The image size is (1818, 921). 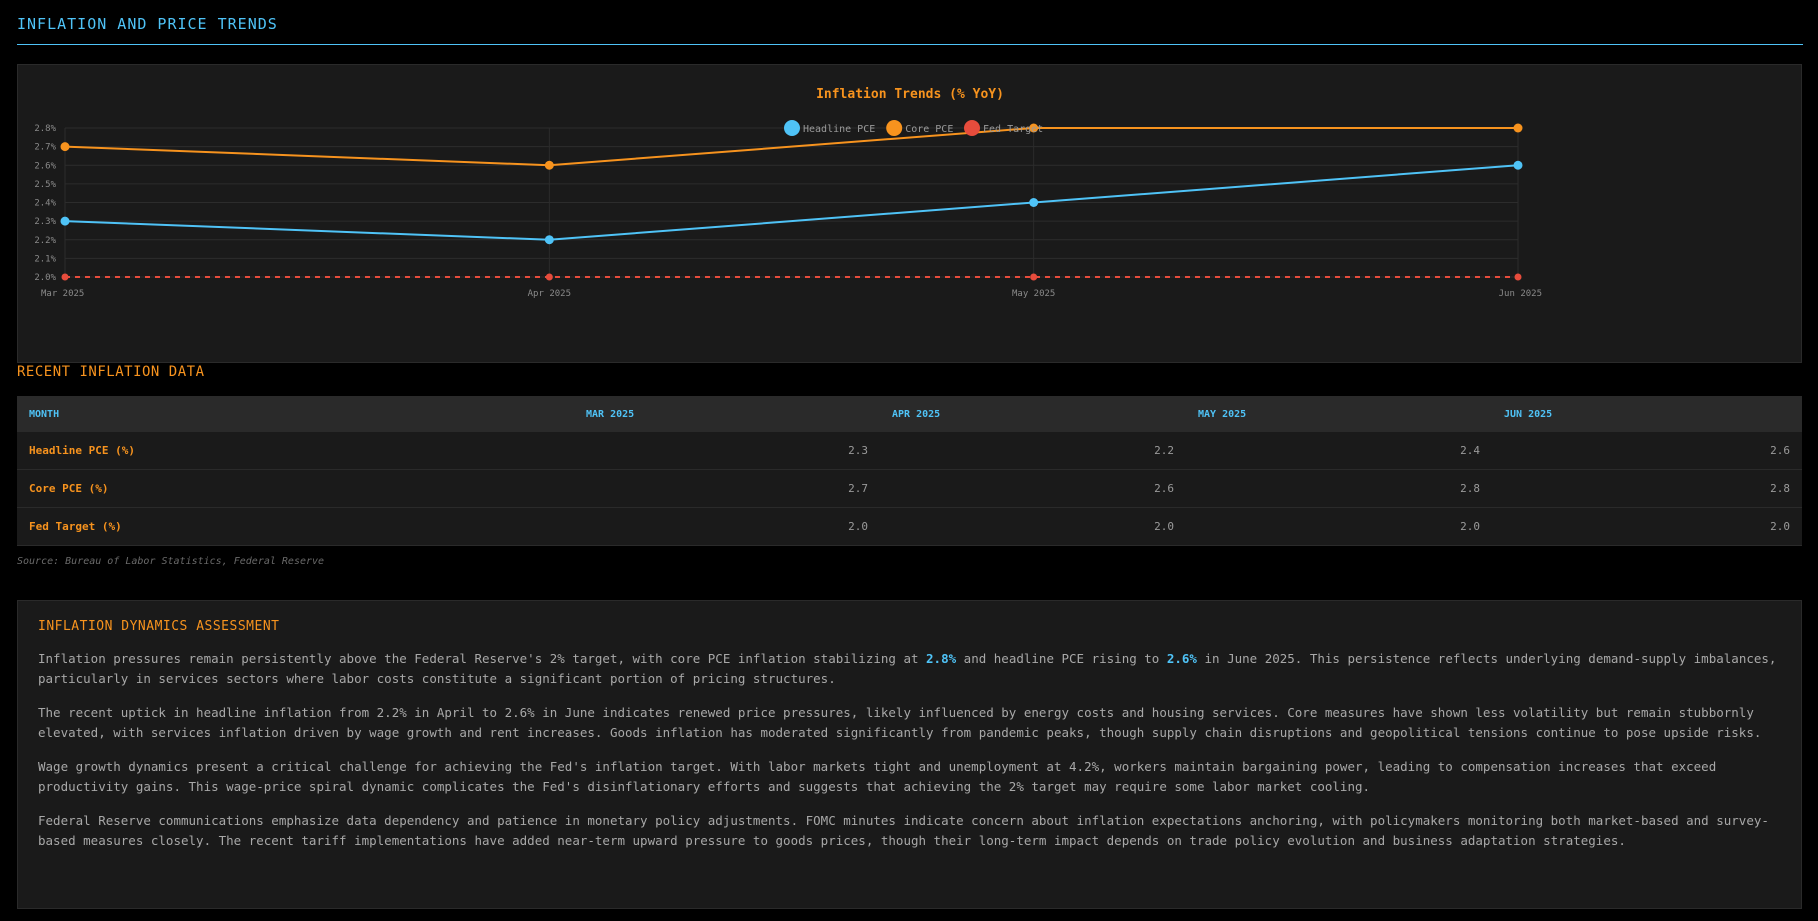 I want to click on chart-legend: Headline PCE Core PCE Fed Target, so click(x=913, y=128).